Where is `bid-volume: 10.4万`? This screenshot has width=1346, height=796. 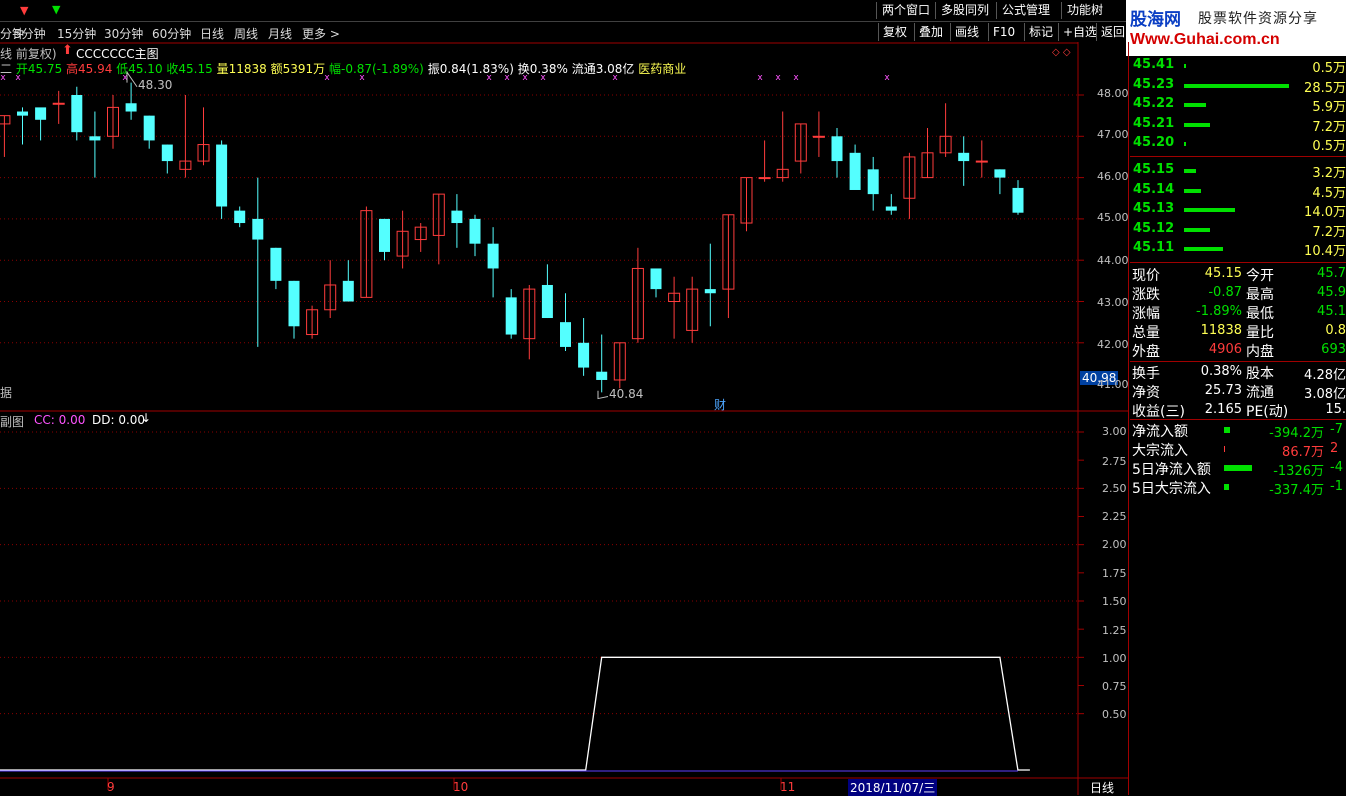 bid-volume: 10.4万 is located at coordinates (1325, 251).